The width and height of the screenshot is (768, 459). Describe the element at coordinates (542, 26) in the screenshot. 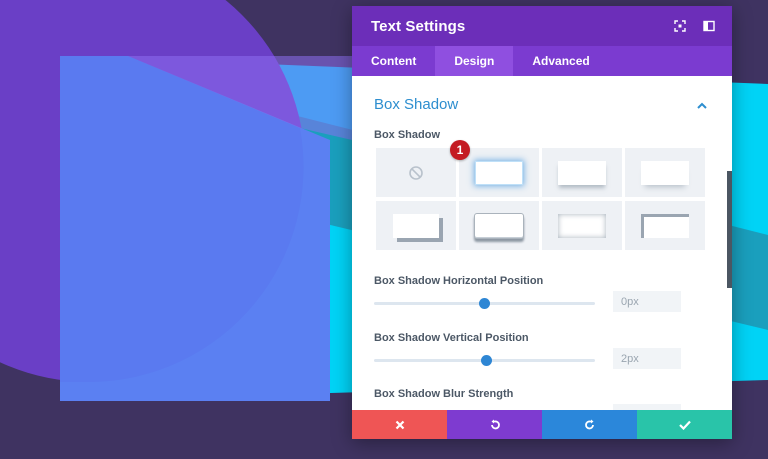

I see `modal-header: Text Settings` at that location.